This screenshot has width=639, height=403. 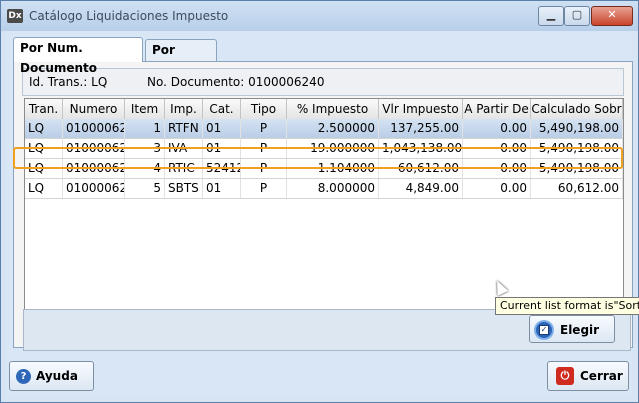 I want to click on cell-imp: IVA, so click(x=184, y=148).